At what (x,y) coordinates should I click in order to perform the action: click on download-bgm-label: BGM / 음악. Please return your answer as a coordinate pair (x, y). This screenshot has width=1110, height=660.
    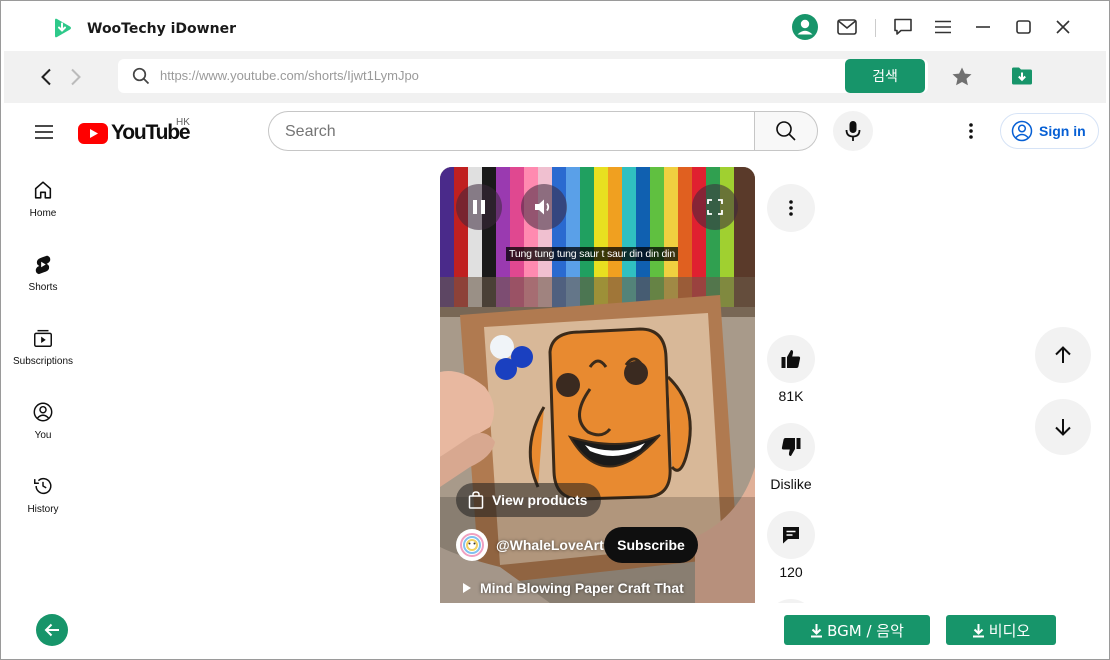
    Looking at the image, I should click on (865, 630).